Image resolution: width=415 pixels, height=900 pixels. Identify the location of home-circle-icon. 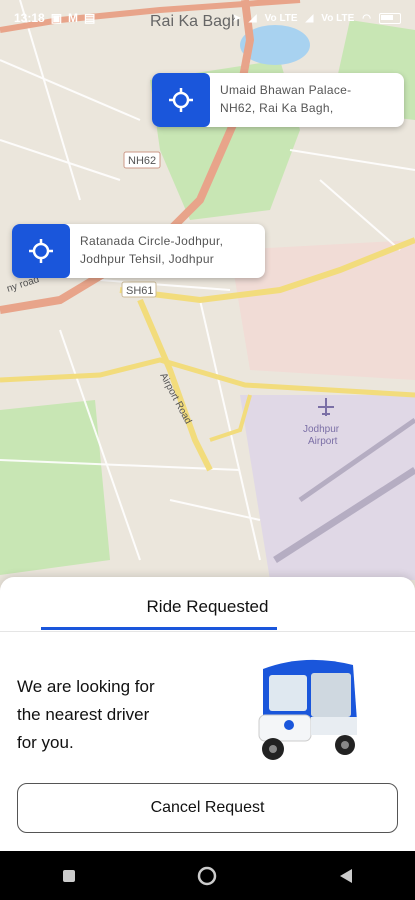
(207, 876).